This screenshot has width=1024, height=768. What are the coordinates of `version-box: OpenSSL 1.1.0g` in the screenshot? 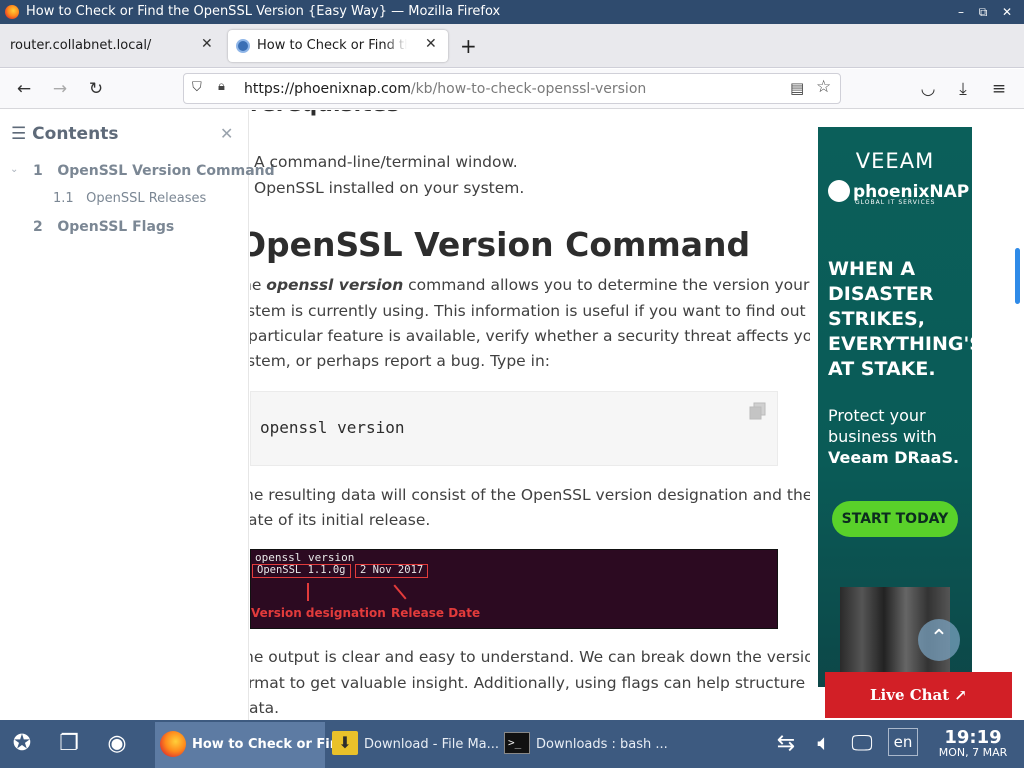 It's located at (301, 571).